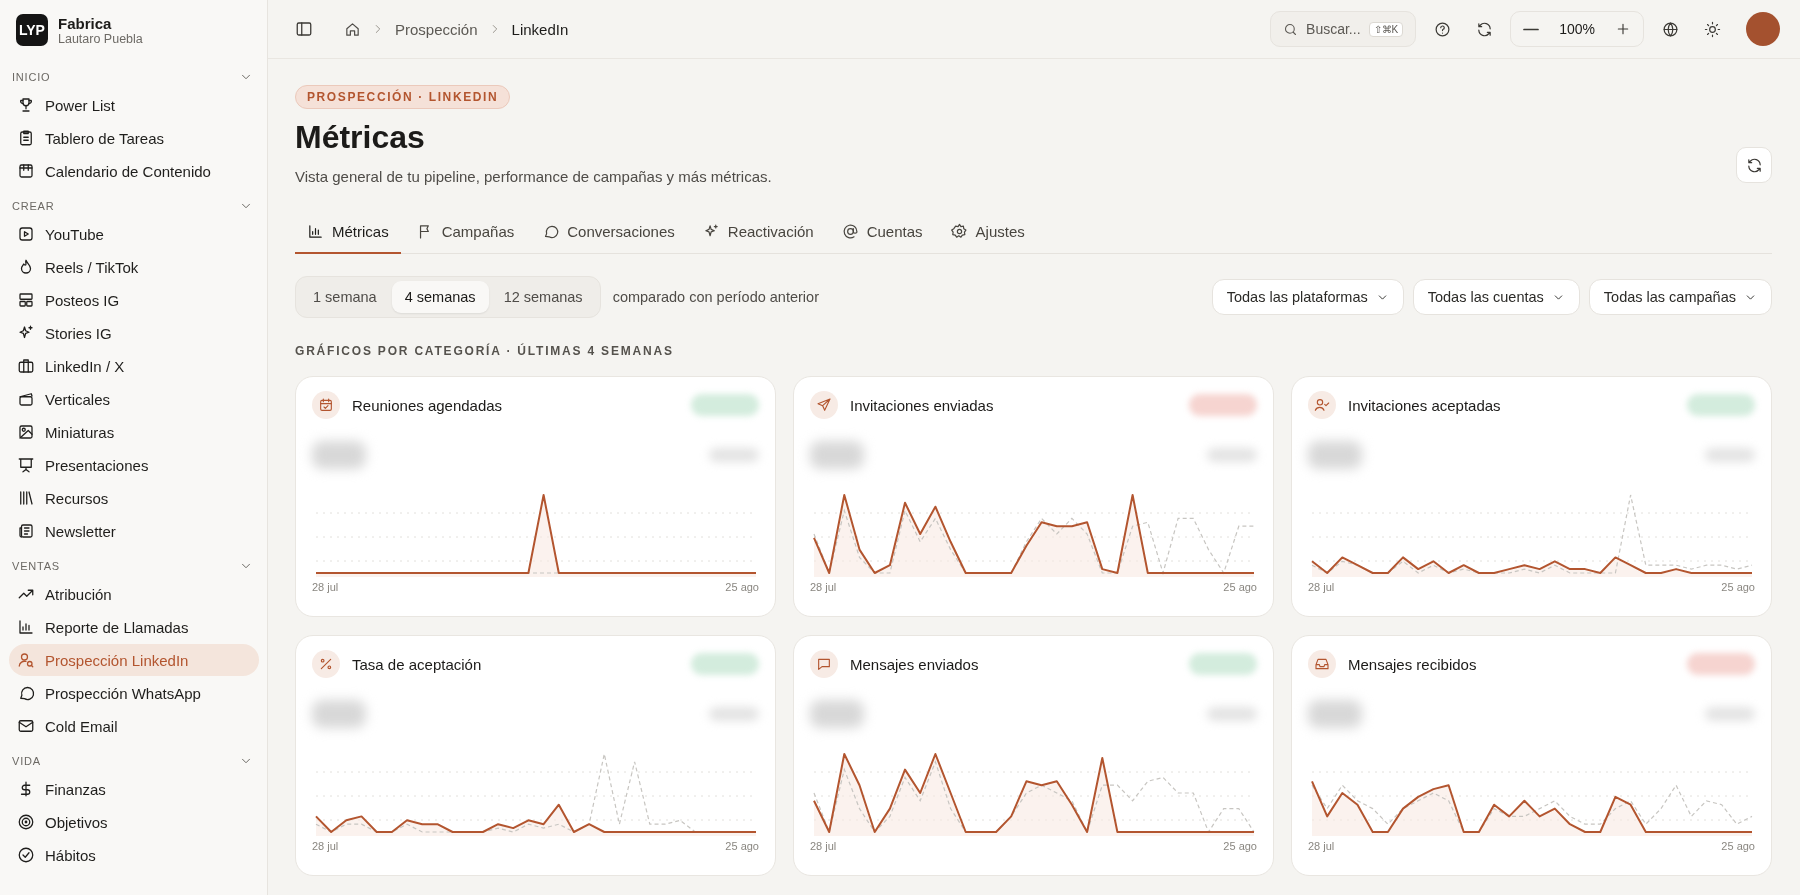 The image size is (1800, 895). What do you see at coordinates (32, 30) in the screenshot?
I see `workspace-logo: LYP` at bounding box center [32, 30].